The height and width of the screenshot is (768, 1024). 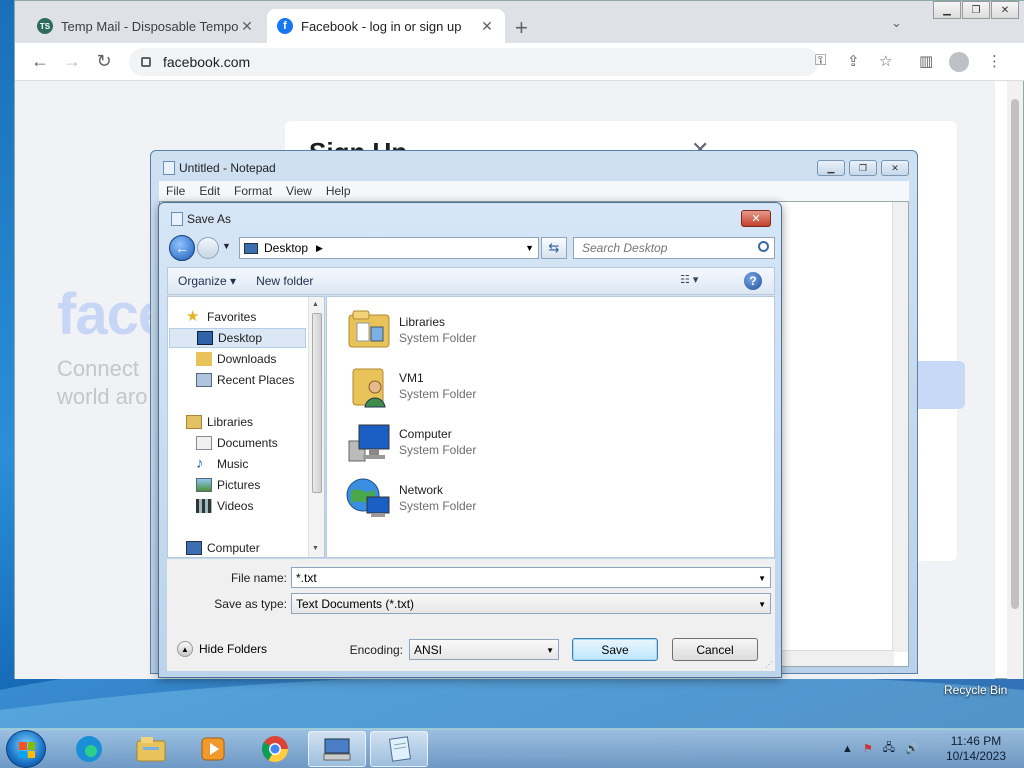 I want to click on taskbar-media-player, so click(x=213, y=749).